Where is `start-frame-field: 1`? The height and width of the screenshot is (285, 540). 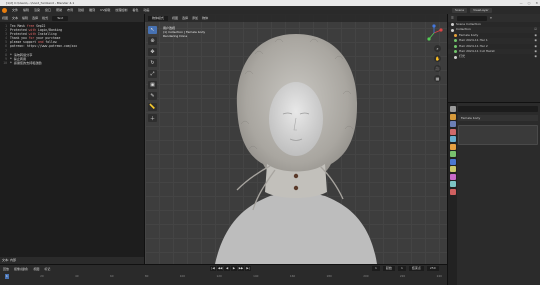 start-frame-field: 1 is located at coordinates (401, 268).